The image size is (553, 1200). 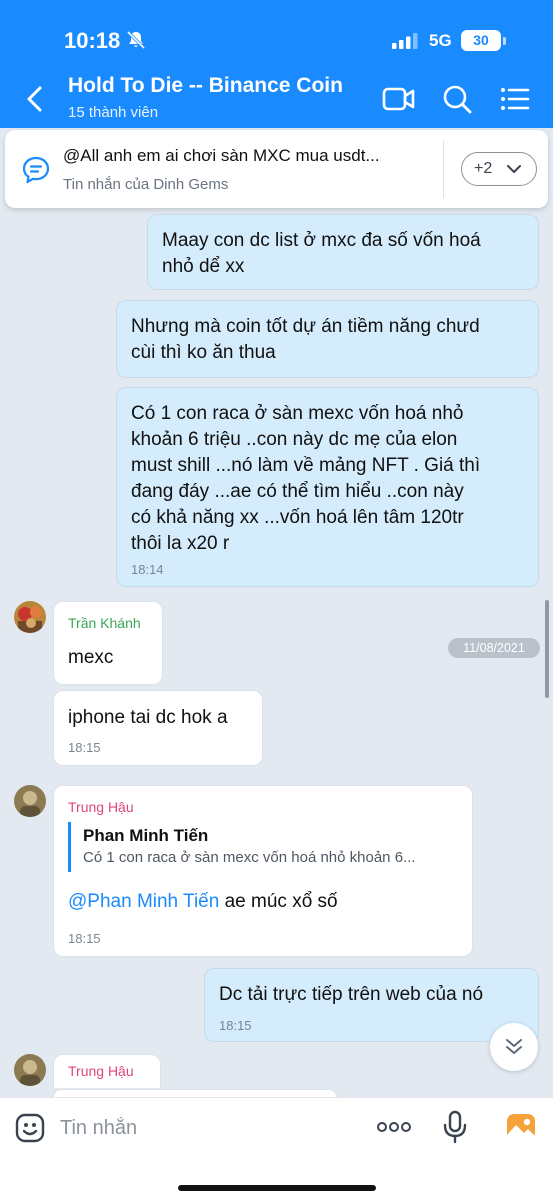 What do you see at coordinates (483, 168) in the screenshot?
I see `more-pinned-label: +2` at bounding box center [483, 168].